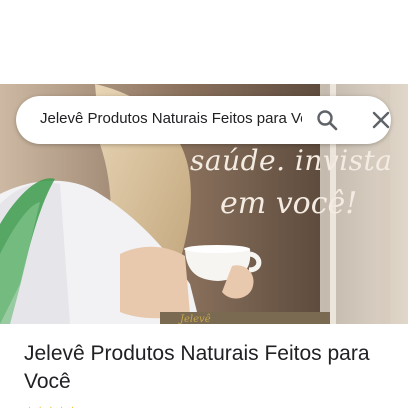 This screenshot has height=408, width=408. I want to click on rating-stars: ★★★★★, so click(51, 405).